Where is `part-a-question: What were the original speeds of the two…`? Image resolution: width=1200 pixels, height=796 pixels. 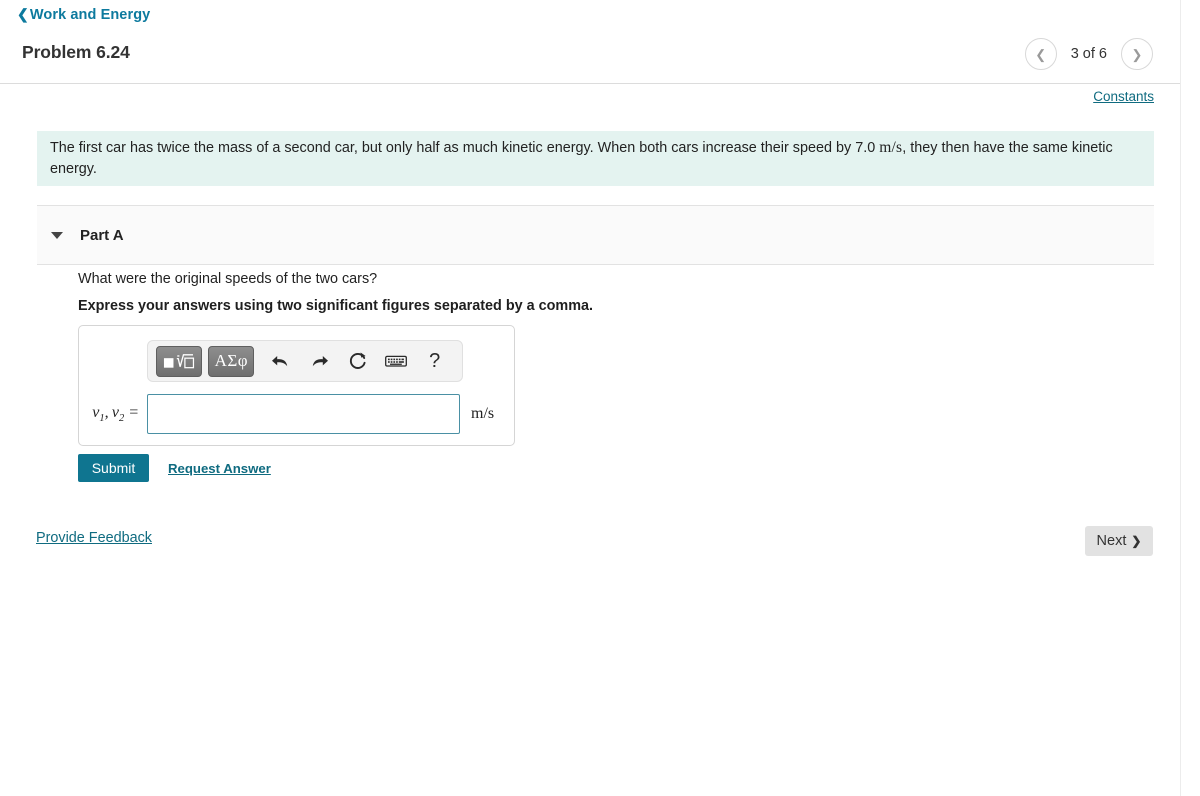
part-a-question: What were the original speeds of the two… is located at coordinates (228, 279).